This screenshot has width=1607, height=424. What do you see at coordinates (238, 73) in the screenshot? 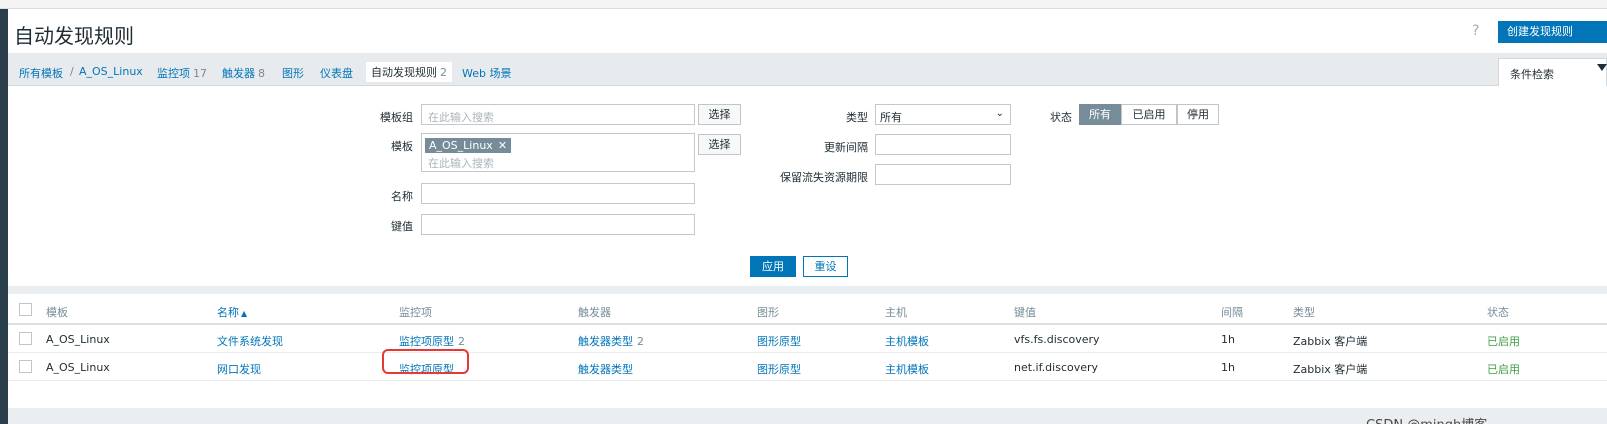
I see `tab-triggers-label: 触发器` at bounding box center [238, 73].